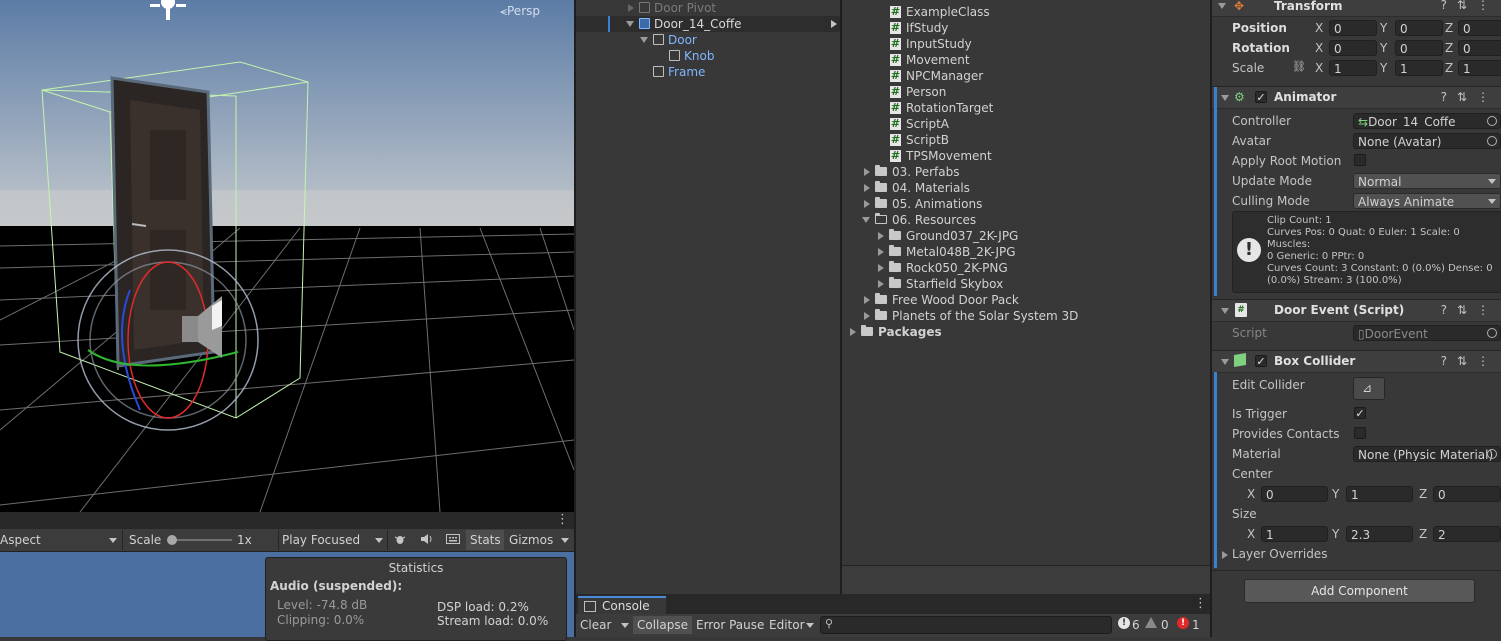  I want to click on position-y-field: 0, so click(1419, 28).